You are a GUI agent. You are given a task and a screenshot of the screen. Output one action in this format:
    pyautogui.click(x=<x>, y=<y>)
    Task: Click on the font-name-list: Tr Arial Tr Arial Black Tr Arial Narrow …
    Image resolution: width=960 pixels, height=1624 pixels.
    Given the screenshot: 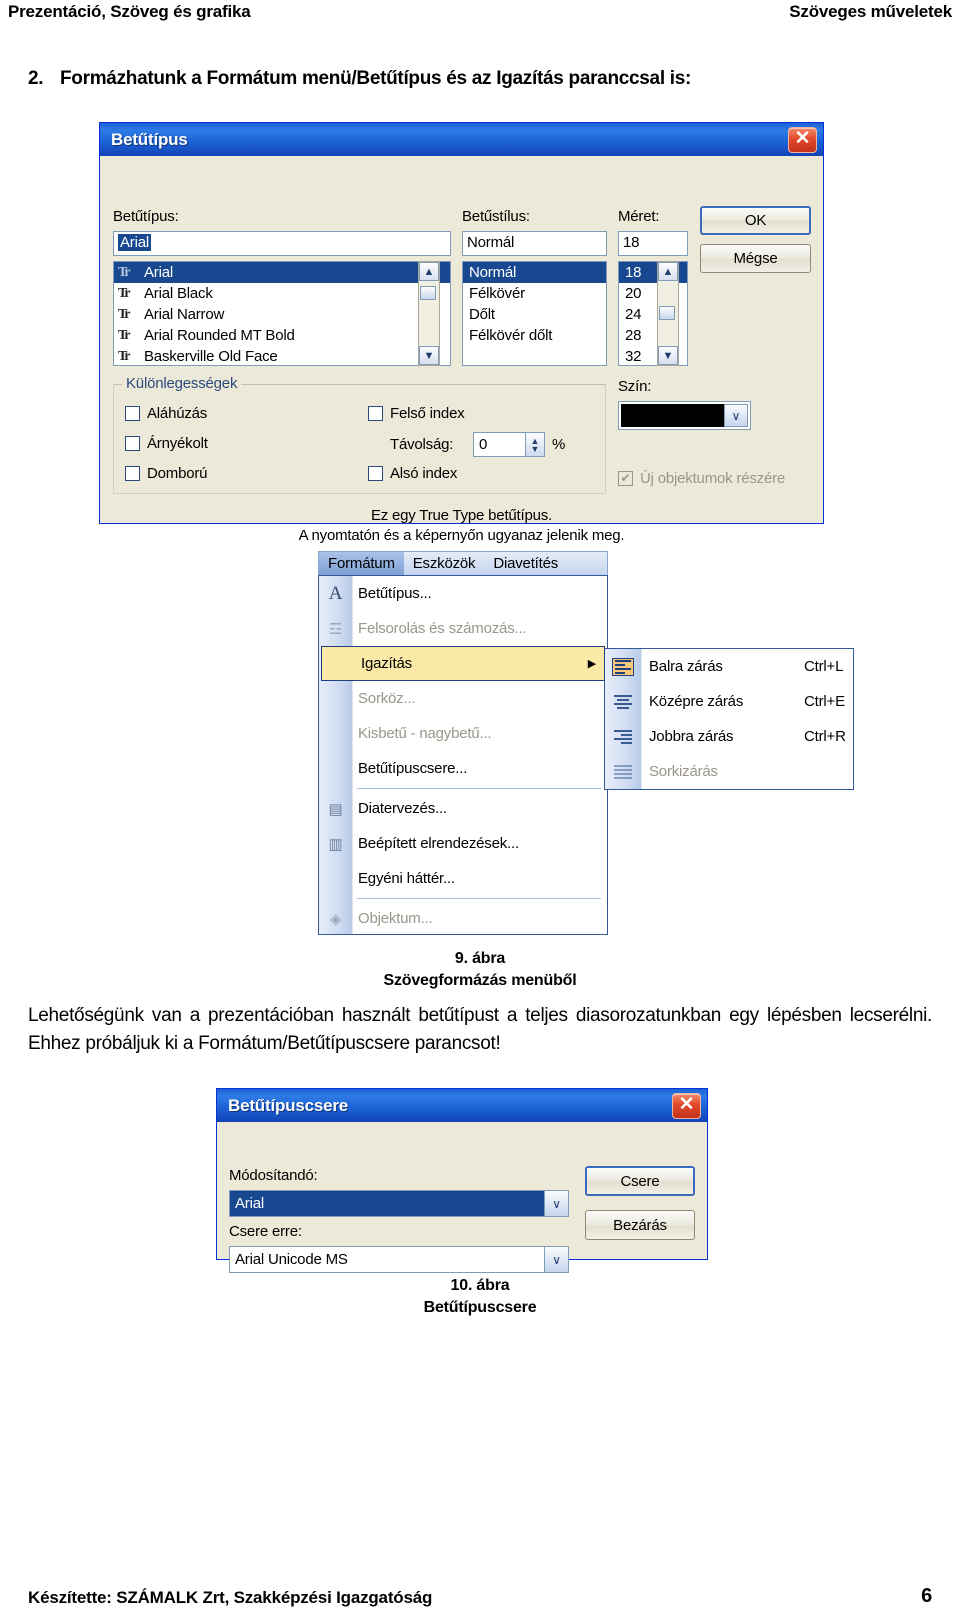 What is the action you would take?
    pyautogui.click(x=282, y=313)
    